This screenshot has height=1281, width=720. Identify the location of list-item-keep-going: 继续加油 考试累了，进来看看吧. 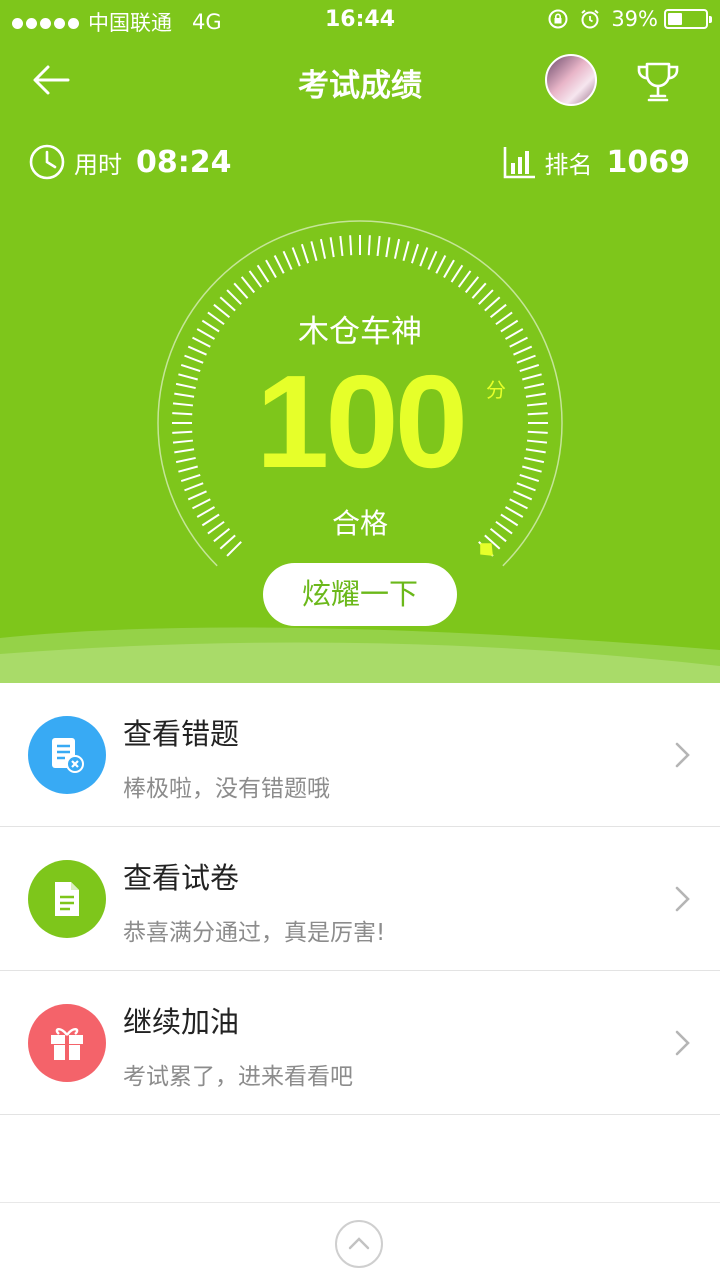
(360, 1043).